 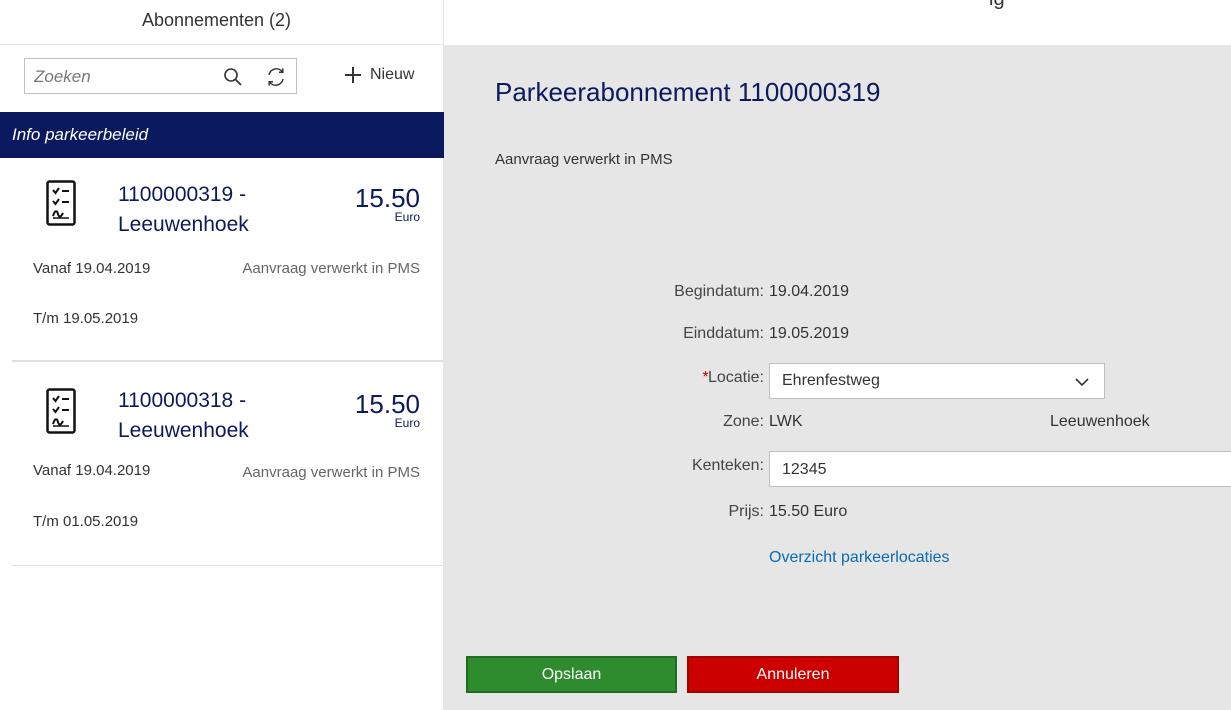 I want to click on end-date-value: 19.05.2019, so click(x=809, y=333).